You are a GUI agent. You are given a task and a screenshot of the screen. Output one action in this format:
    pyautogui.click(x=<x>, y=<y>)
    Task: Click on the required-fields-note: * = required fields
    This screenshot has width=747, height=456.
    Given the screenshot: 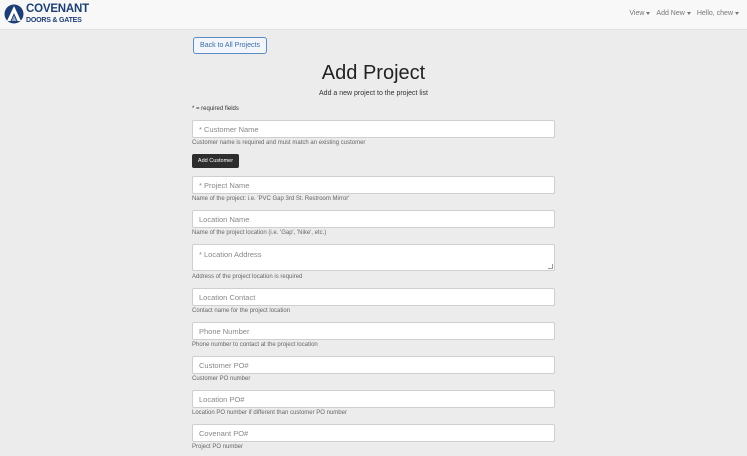 What is the action you would take?
    pyautogui.click(x=215, y=109)
    